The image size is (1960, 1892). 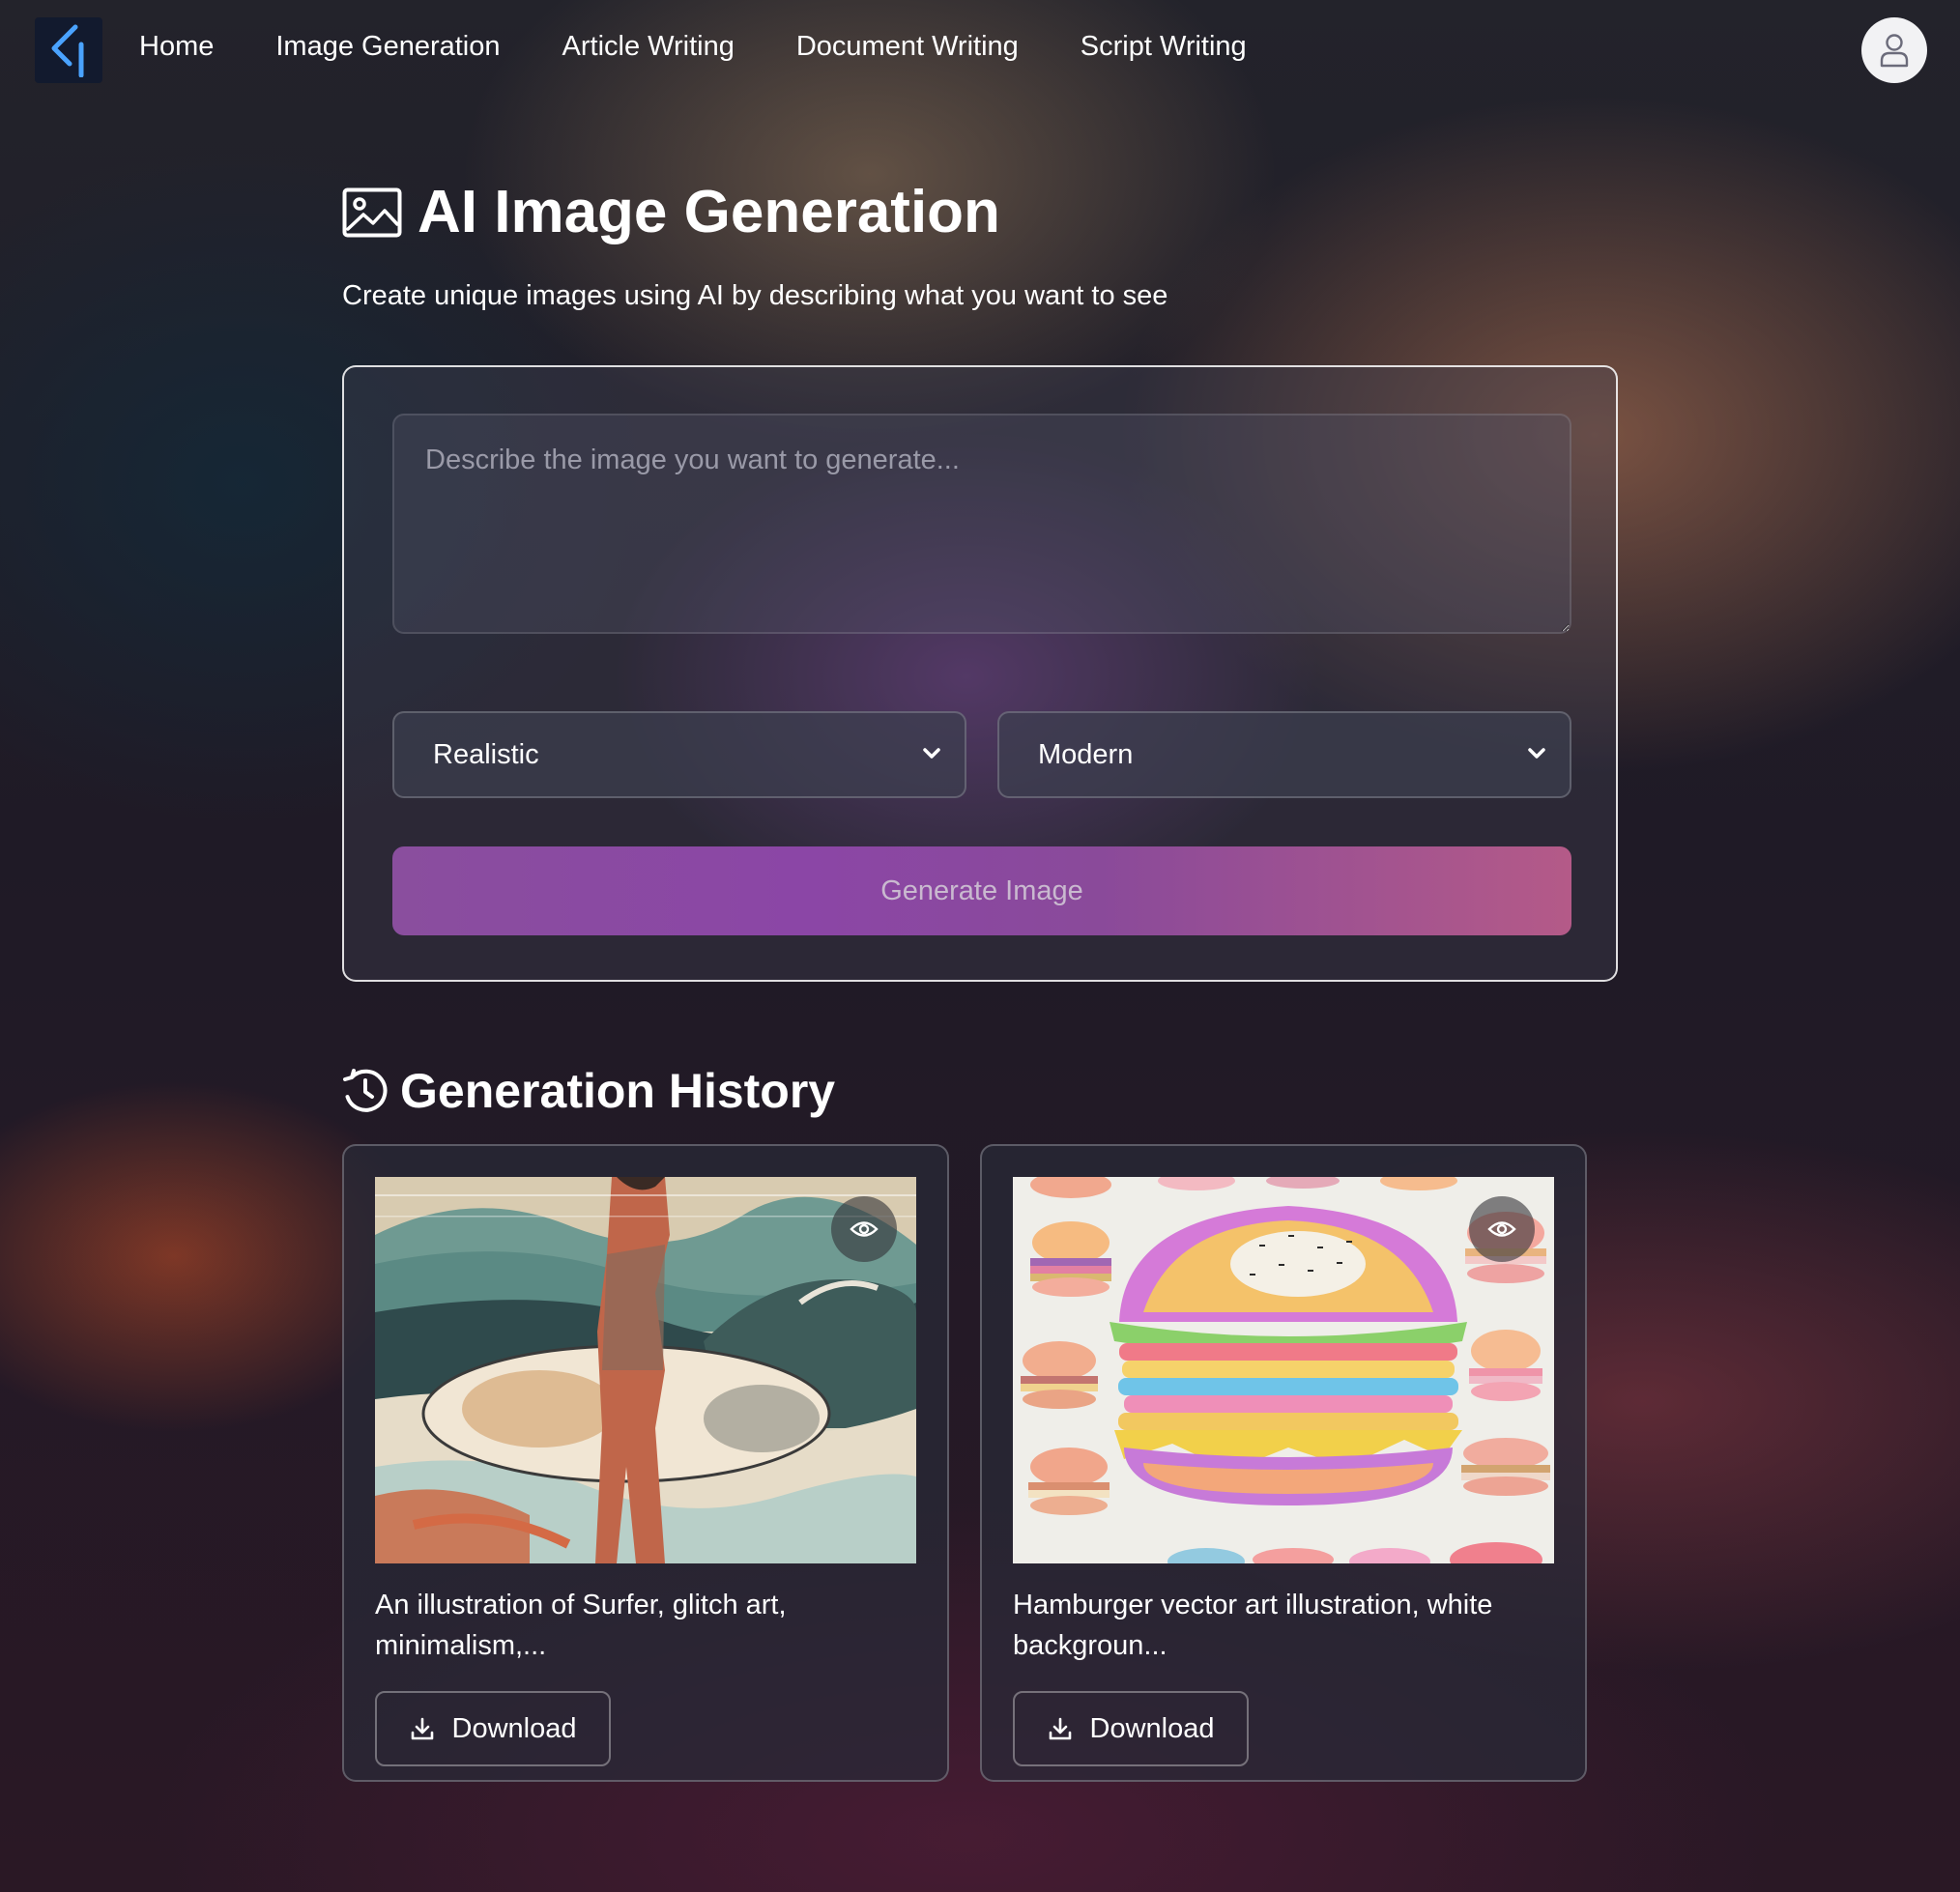 I want to click on hamburger-thumbnail, so click(x=1283, y=1370).